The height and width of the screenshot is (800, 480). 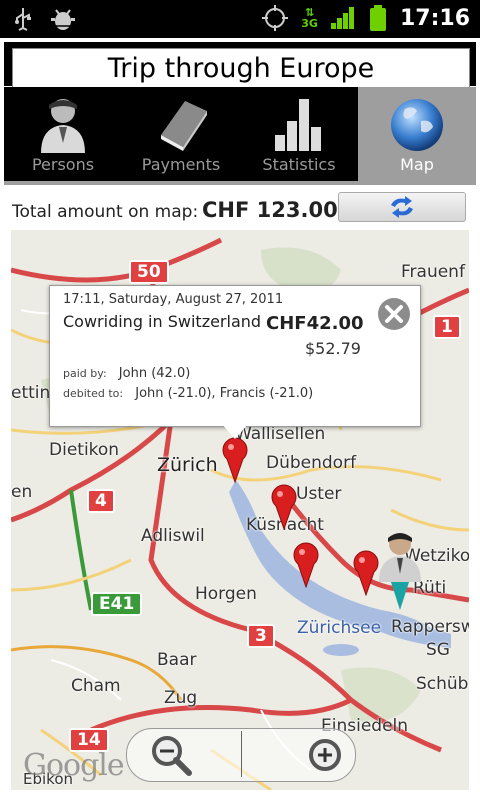 I want to click on payment-amount: CHF42.00, so click(x=315, y=323).